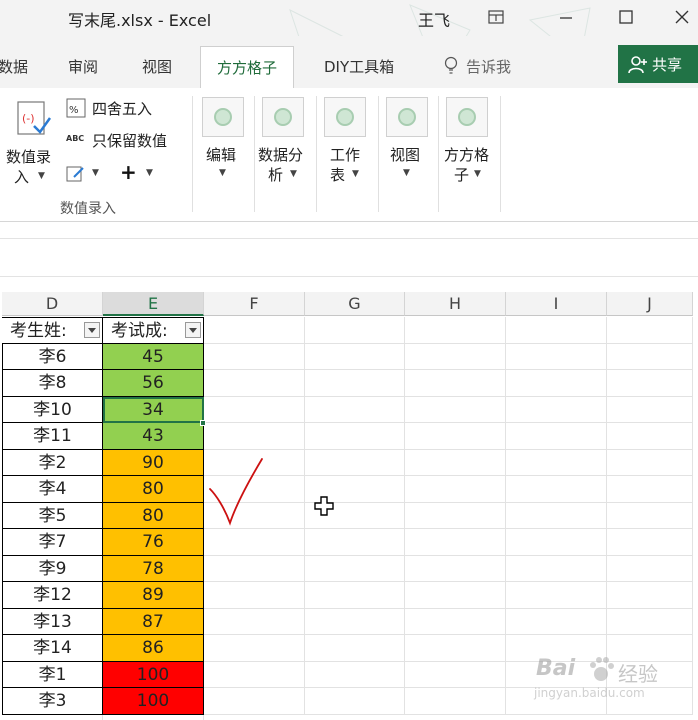 The width and height of the screenshot is (698, 720). Describe the element at coordinates (496, 17) in the screenshot. I see `ribbon-display-options-icon` at that location.